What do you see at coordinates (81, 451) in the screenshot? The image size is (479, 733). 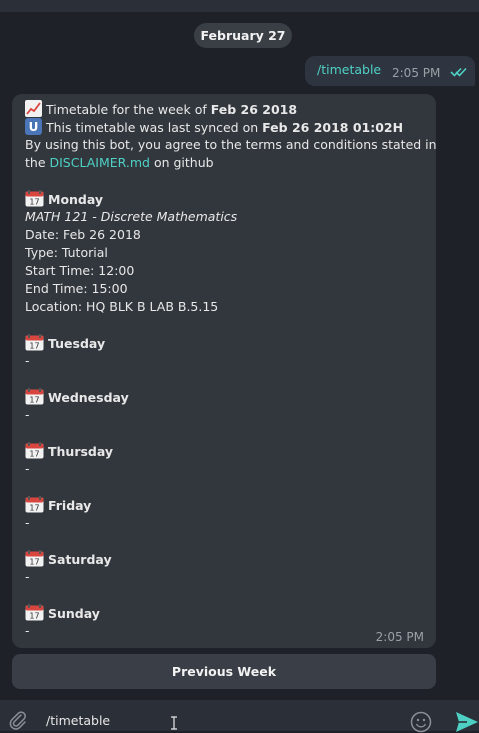 I see `day-name: Thursday` at bounding box center [81, 451].